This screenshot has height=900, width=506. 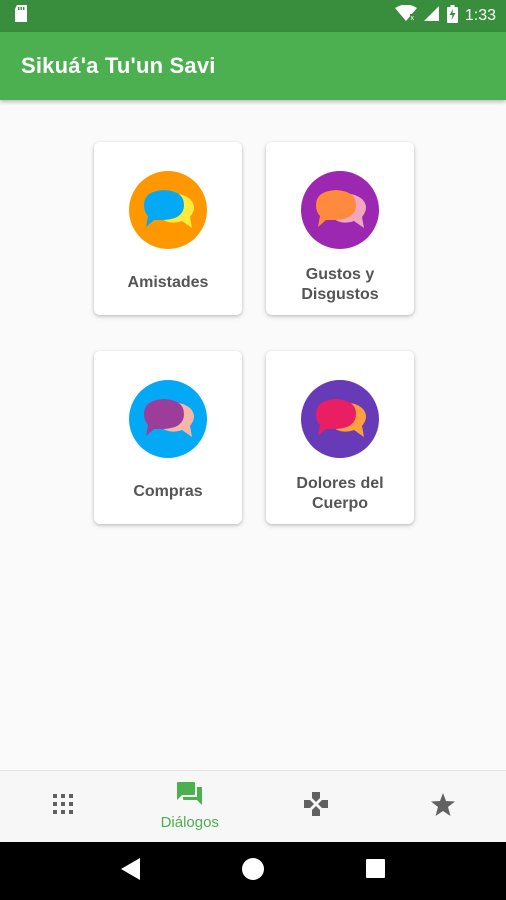 I want to click on star-icon, so click(x=442, y=806).